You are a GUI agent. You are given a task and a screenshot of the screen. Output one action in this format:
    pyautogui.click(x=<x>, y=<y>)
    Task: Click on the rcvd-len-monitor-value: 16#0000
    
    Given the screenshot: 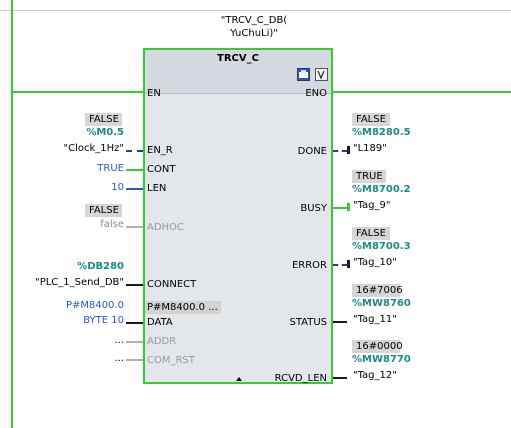 What is the action you would take?
    pyautogui.click(x=377, y=346)
    